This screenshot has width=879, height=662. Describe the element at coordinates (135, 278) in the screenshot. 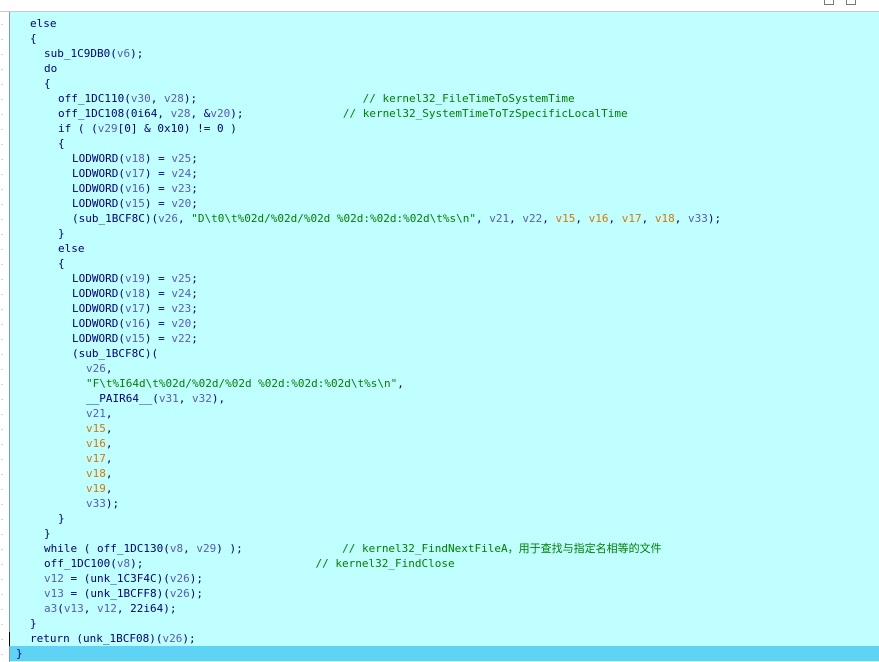

I see `code-token-var: v19` at that location.